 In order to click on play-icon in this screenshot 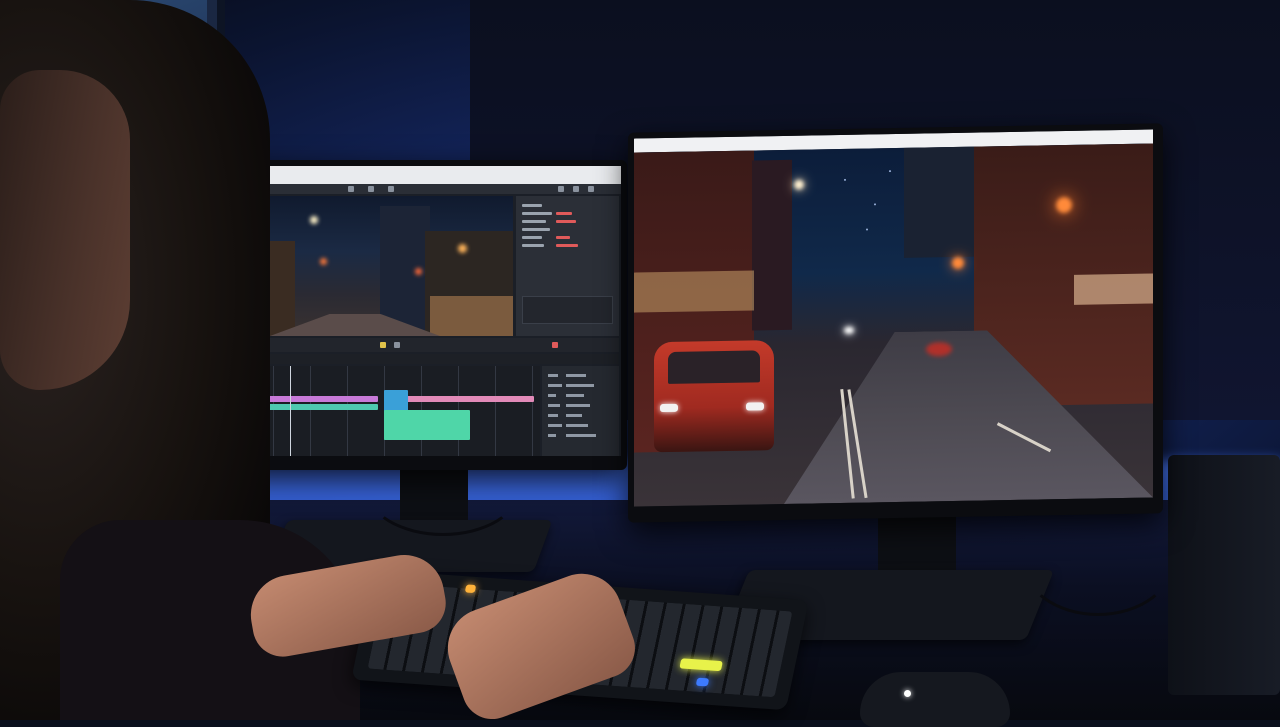, I will do `click(383, 345)`.